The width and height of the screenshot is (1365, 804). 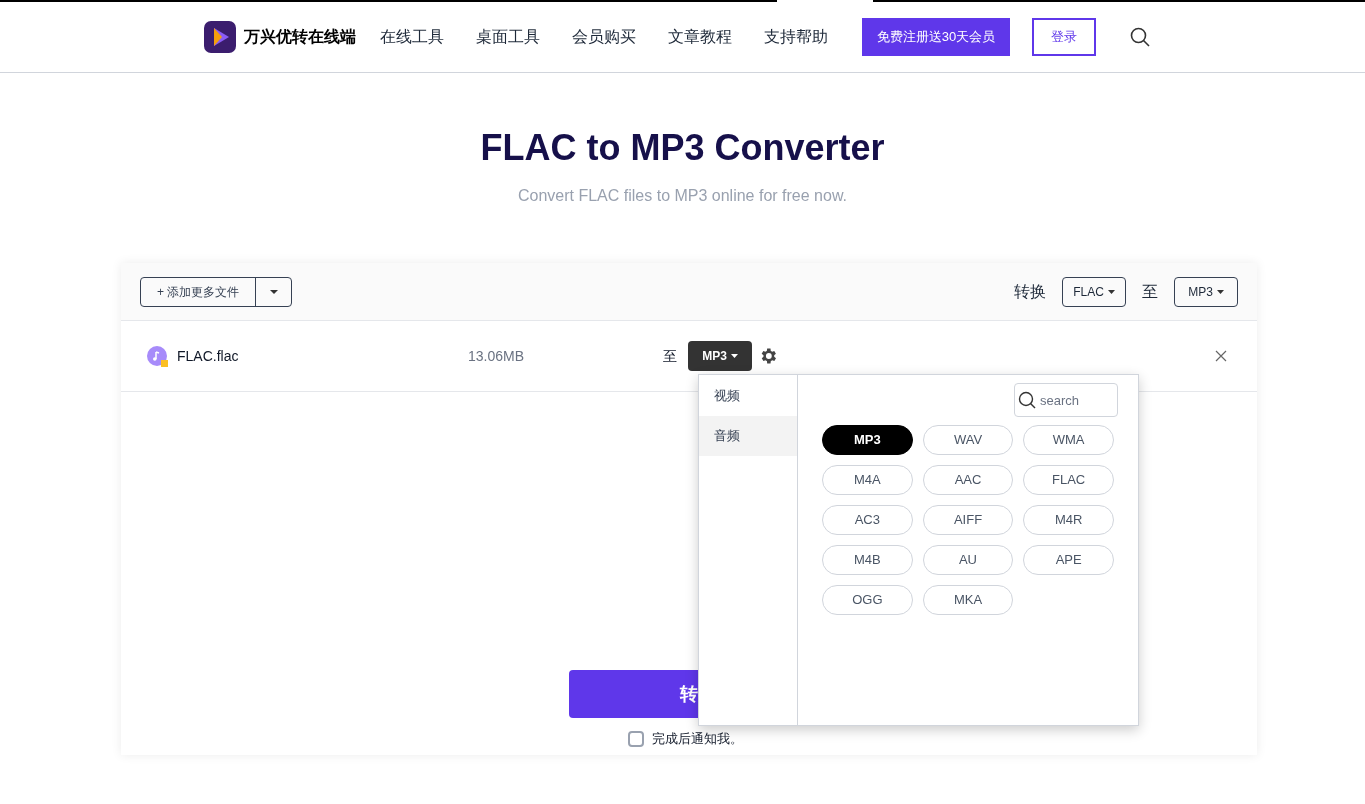 I want to click on close-icon, so click(x=1221, y=356).